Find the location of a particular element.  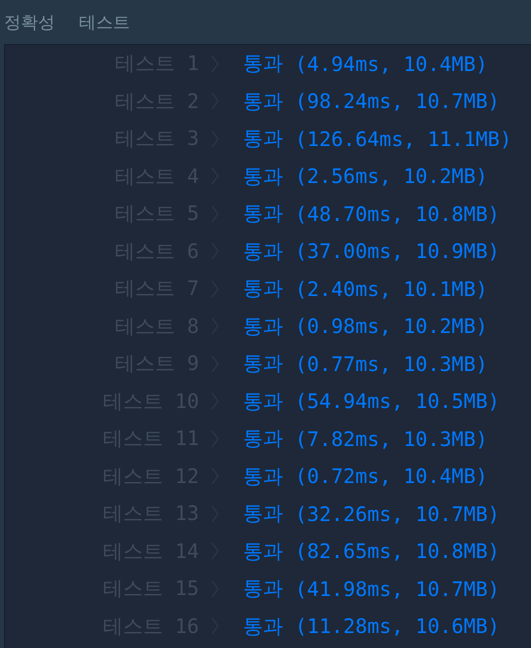

result-detail: (98.24ms, 10.7MB) is located at coordinates (397, 101).